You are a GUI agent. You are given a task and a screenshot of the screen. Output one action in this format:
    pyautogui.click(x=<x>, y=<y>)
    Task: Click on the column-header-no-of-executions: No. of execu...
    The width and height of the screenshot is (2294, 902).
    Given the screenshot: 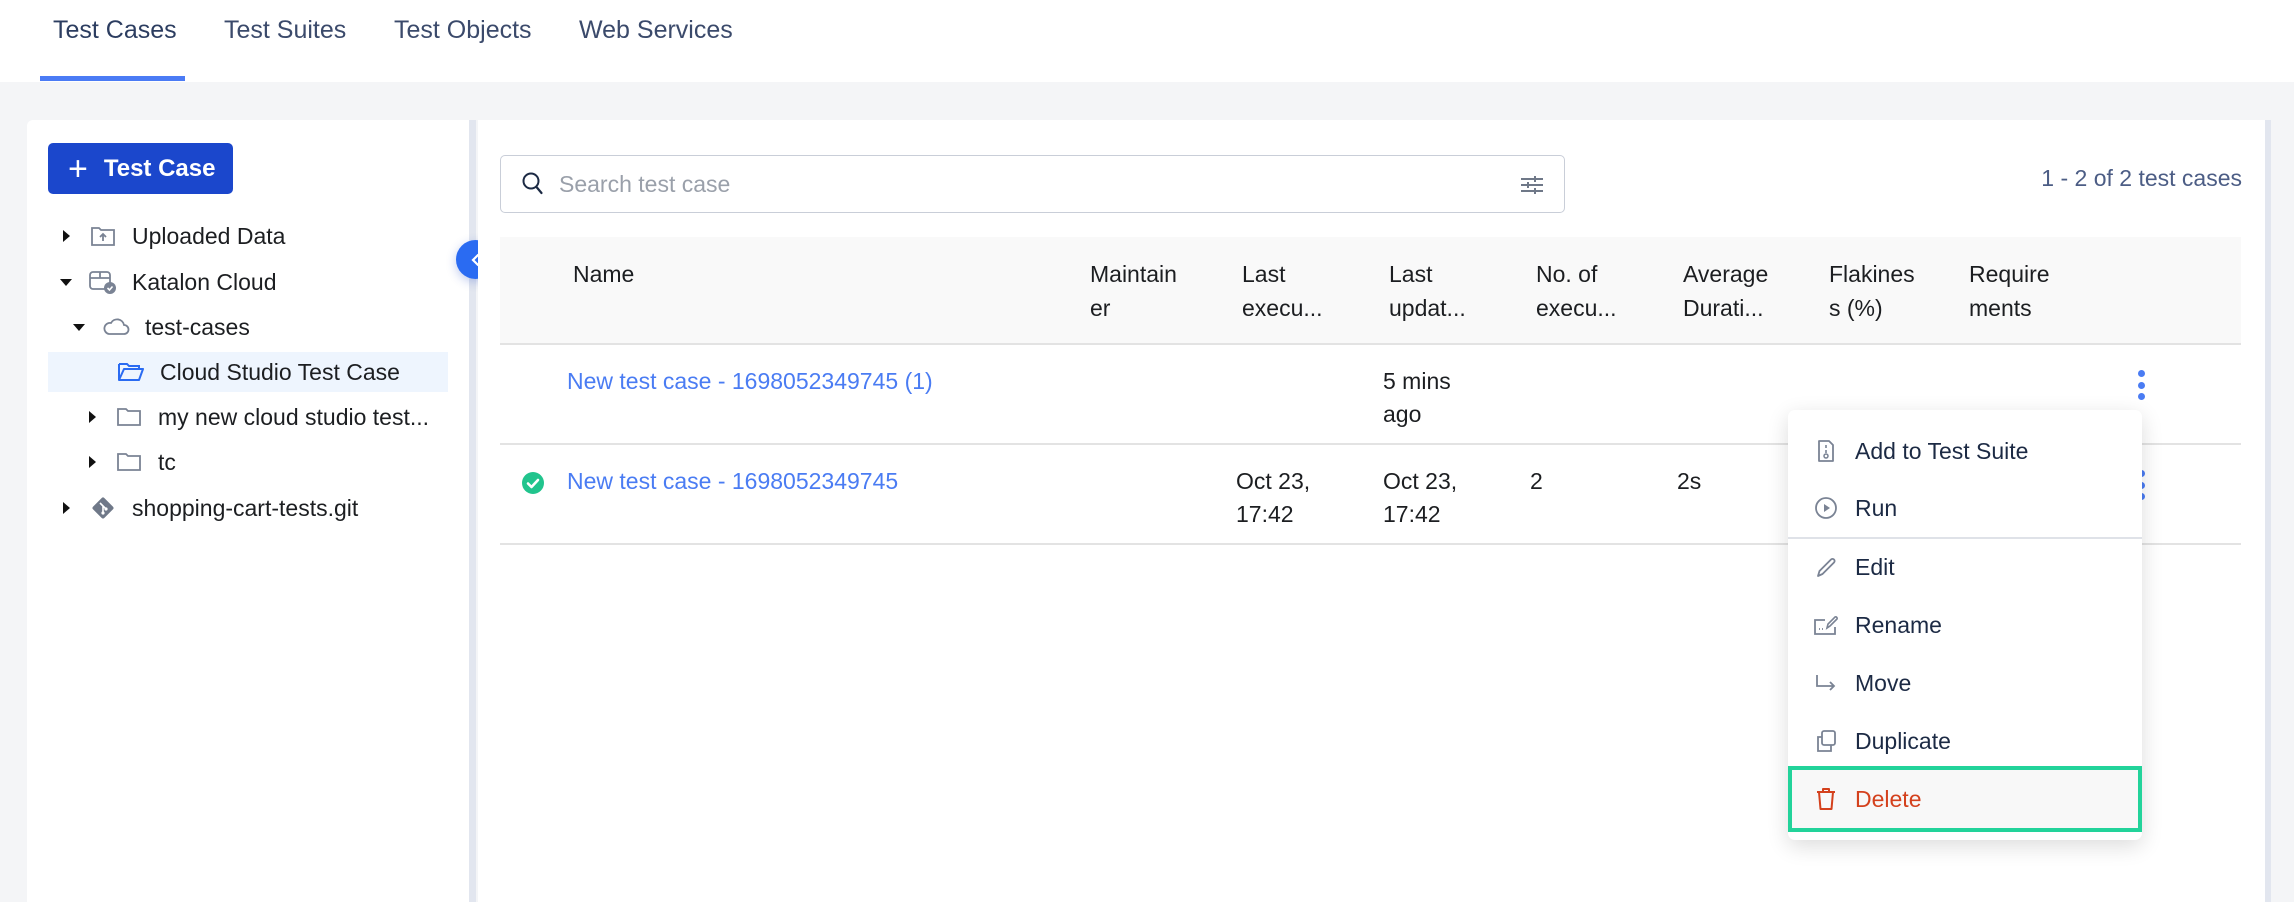 What is the action you would take?
    pyautogui.click(x=1576, y=291)
    